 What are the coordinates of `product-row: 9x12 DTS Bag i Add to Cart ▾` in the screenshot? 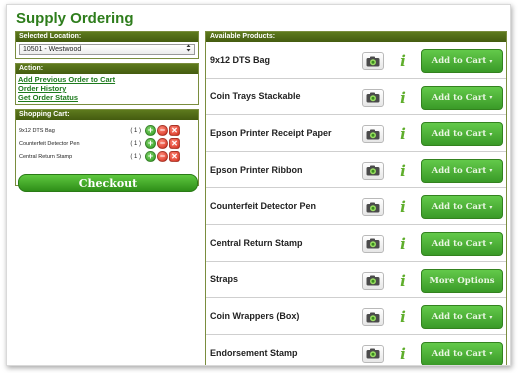 It's located at (356, 60).